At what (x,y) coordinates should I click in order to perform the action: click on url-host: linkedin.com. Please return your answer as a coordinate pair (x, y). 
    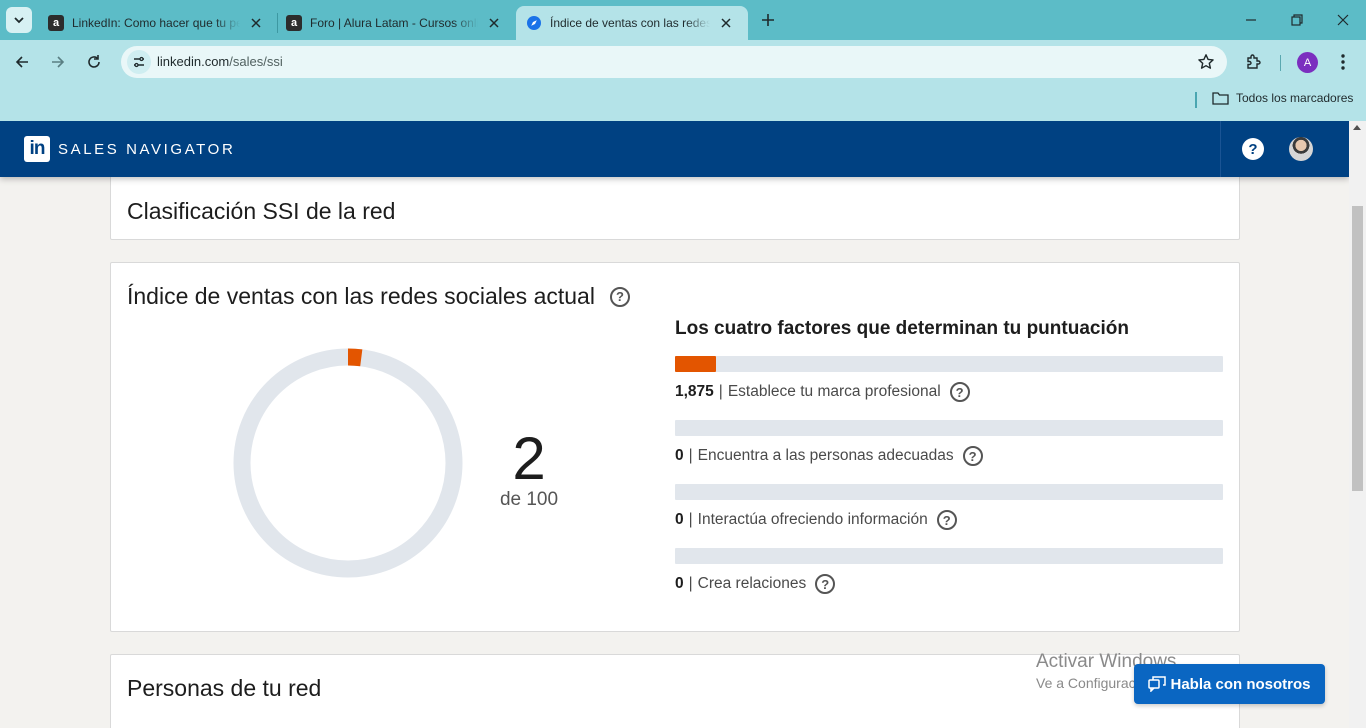
    Looking at the image, I should click on (193, 61).